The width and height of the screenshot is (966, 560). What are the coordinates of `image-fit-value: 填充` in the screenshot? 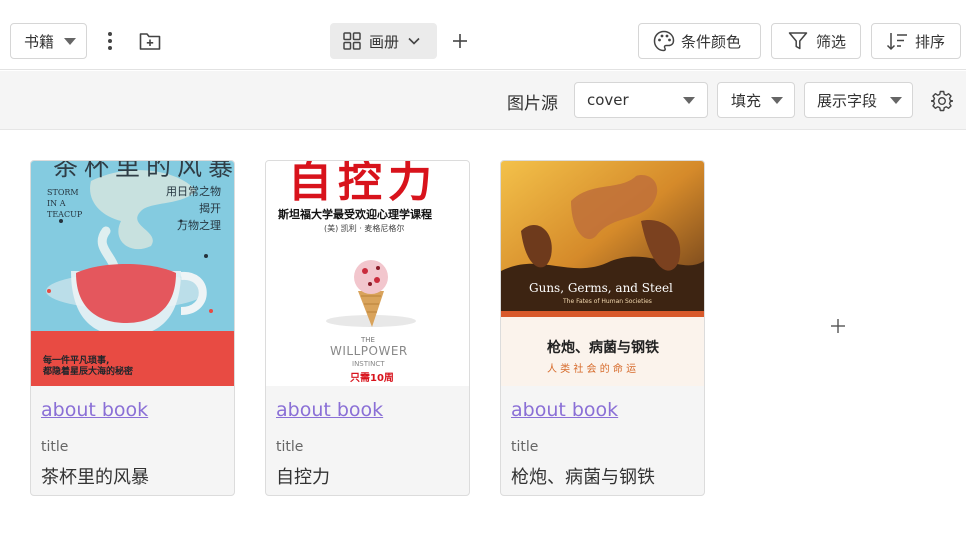 It's located at (746, 100).